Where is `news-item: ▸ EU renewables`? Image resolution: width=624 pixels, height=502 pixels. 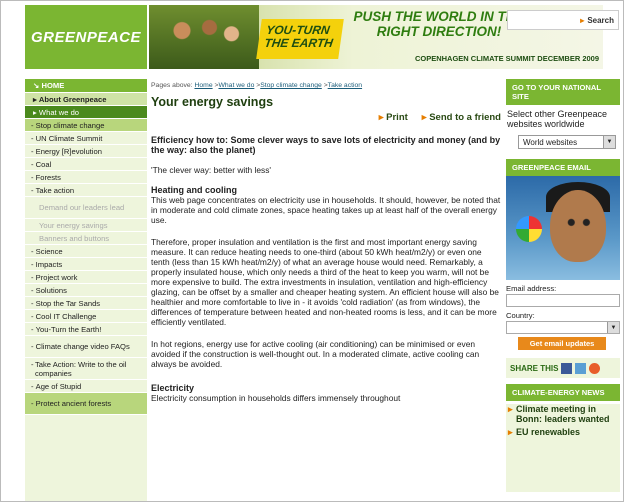 news-item: ▸ EU renewables is located at coordinates (562, 432).